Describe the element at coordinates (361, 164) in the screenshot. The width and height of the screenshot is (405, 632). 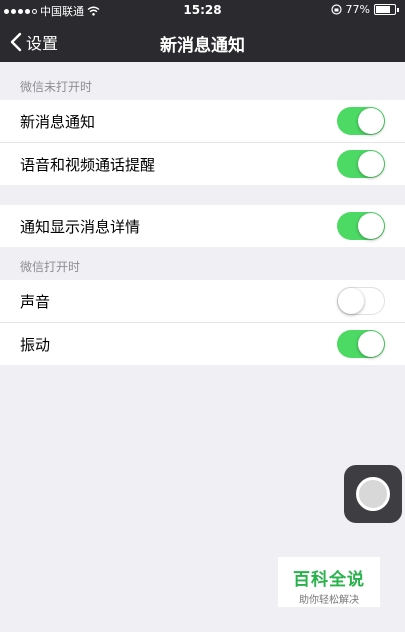
I see `call-alert-toggle` at that location.